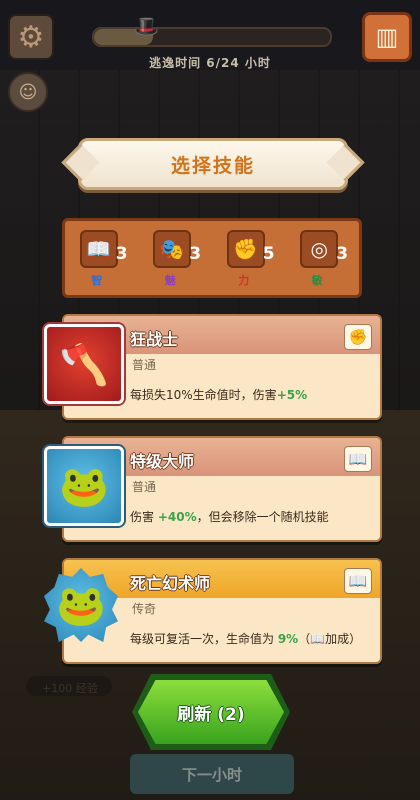 The height and width of the screenshot is (800, 420). I want to click on chest-icon: ▥, so click(387, 37).